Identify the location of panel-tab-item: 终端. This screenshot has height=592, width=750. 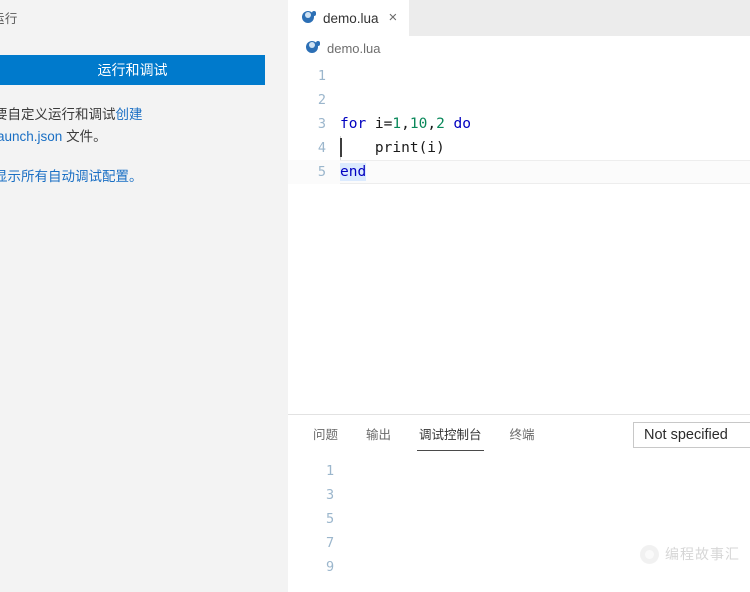
(522, 434).